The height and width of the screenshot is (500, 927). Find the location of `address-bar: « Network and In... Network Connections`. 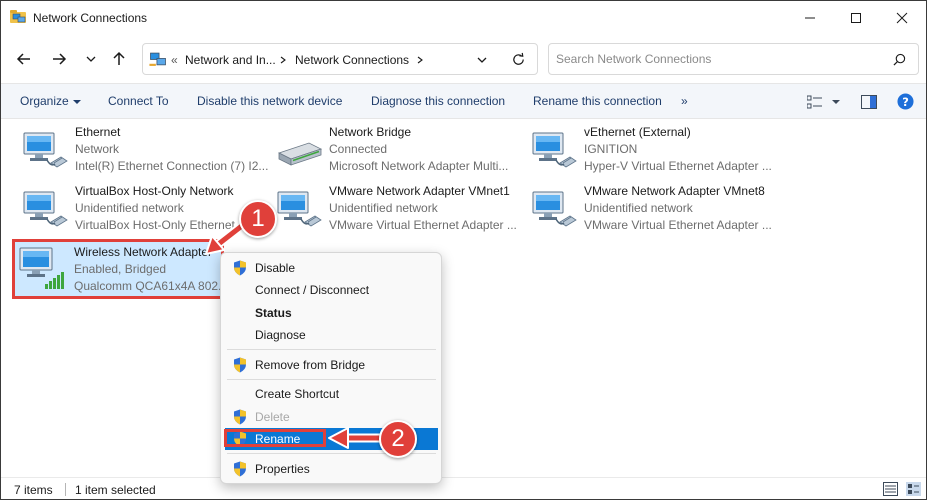

address-bar: « Network and In... Network Connections is located at coordinates (340, 59).